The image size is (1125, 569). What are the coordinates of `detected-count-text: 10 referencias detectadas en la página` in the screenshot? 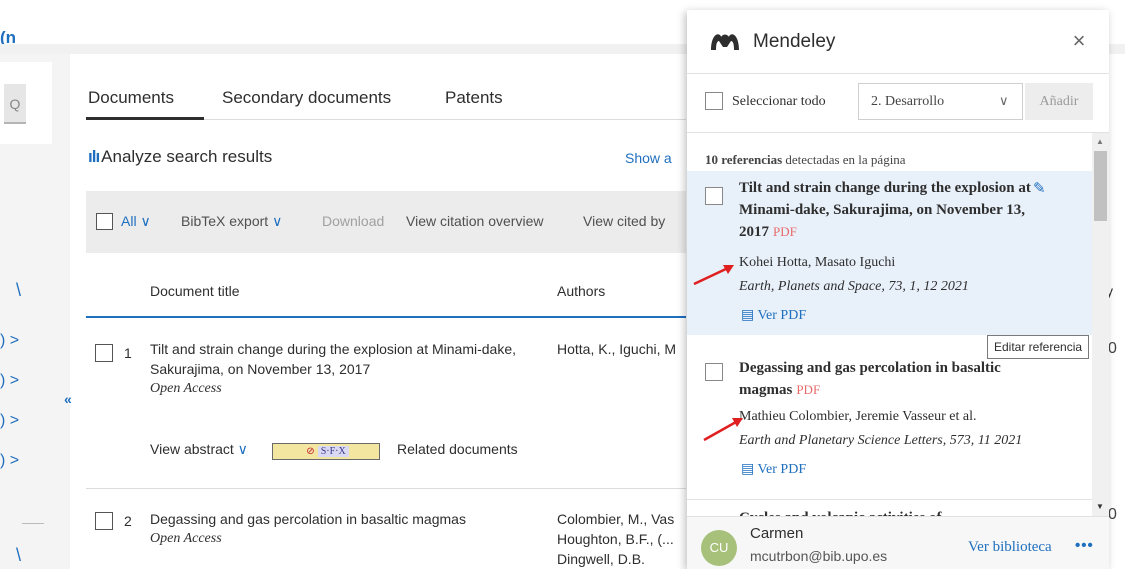 It's located at (805, 160).